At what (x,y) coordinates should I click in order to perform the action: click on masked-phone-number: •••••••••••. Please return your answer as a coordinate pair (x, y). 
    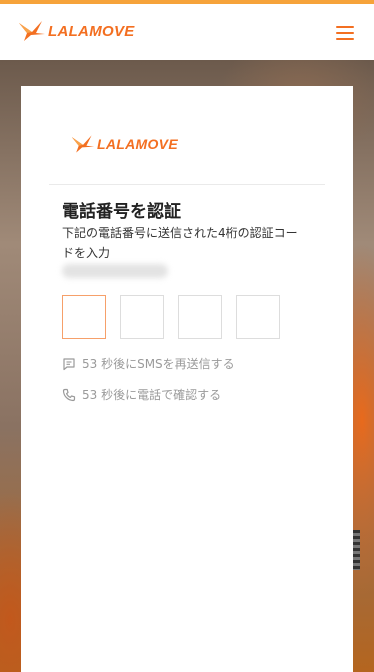
    Looking at the image, I should click on (115, 271).